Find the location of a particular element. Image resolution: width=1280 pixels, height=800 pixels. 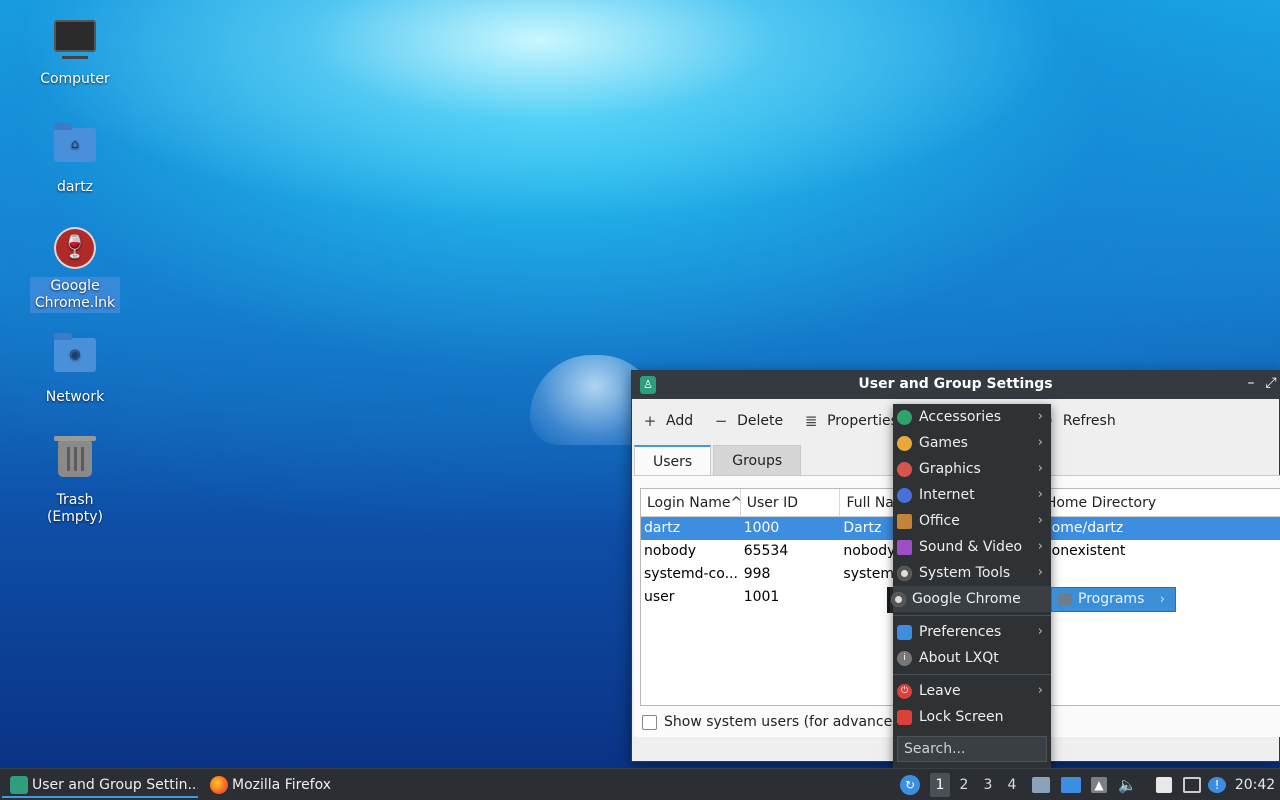

menu-item-label: Sound & Video is located at coordinates (971, 547).